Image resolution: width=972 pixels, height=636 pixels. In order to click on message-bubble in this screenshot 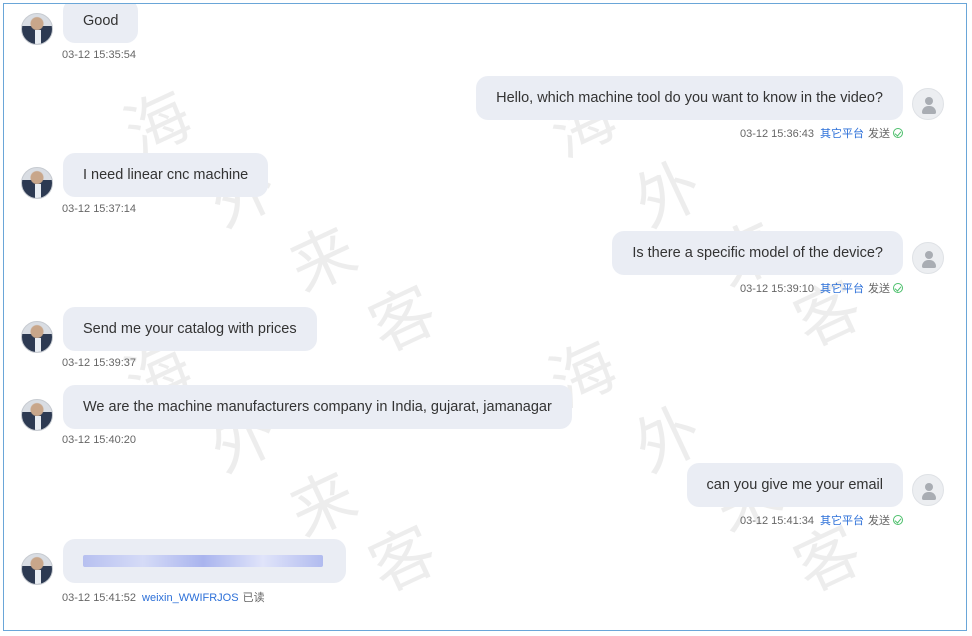, I will do `click(204, 561)`.